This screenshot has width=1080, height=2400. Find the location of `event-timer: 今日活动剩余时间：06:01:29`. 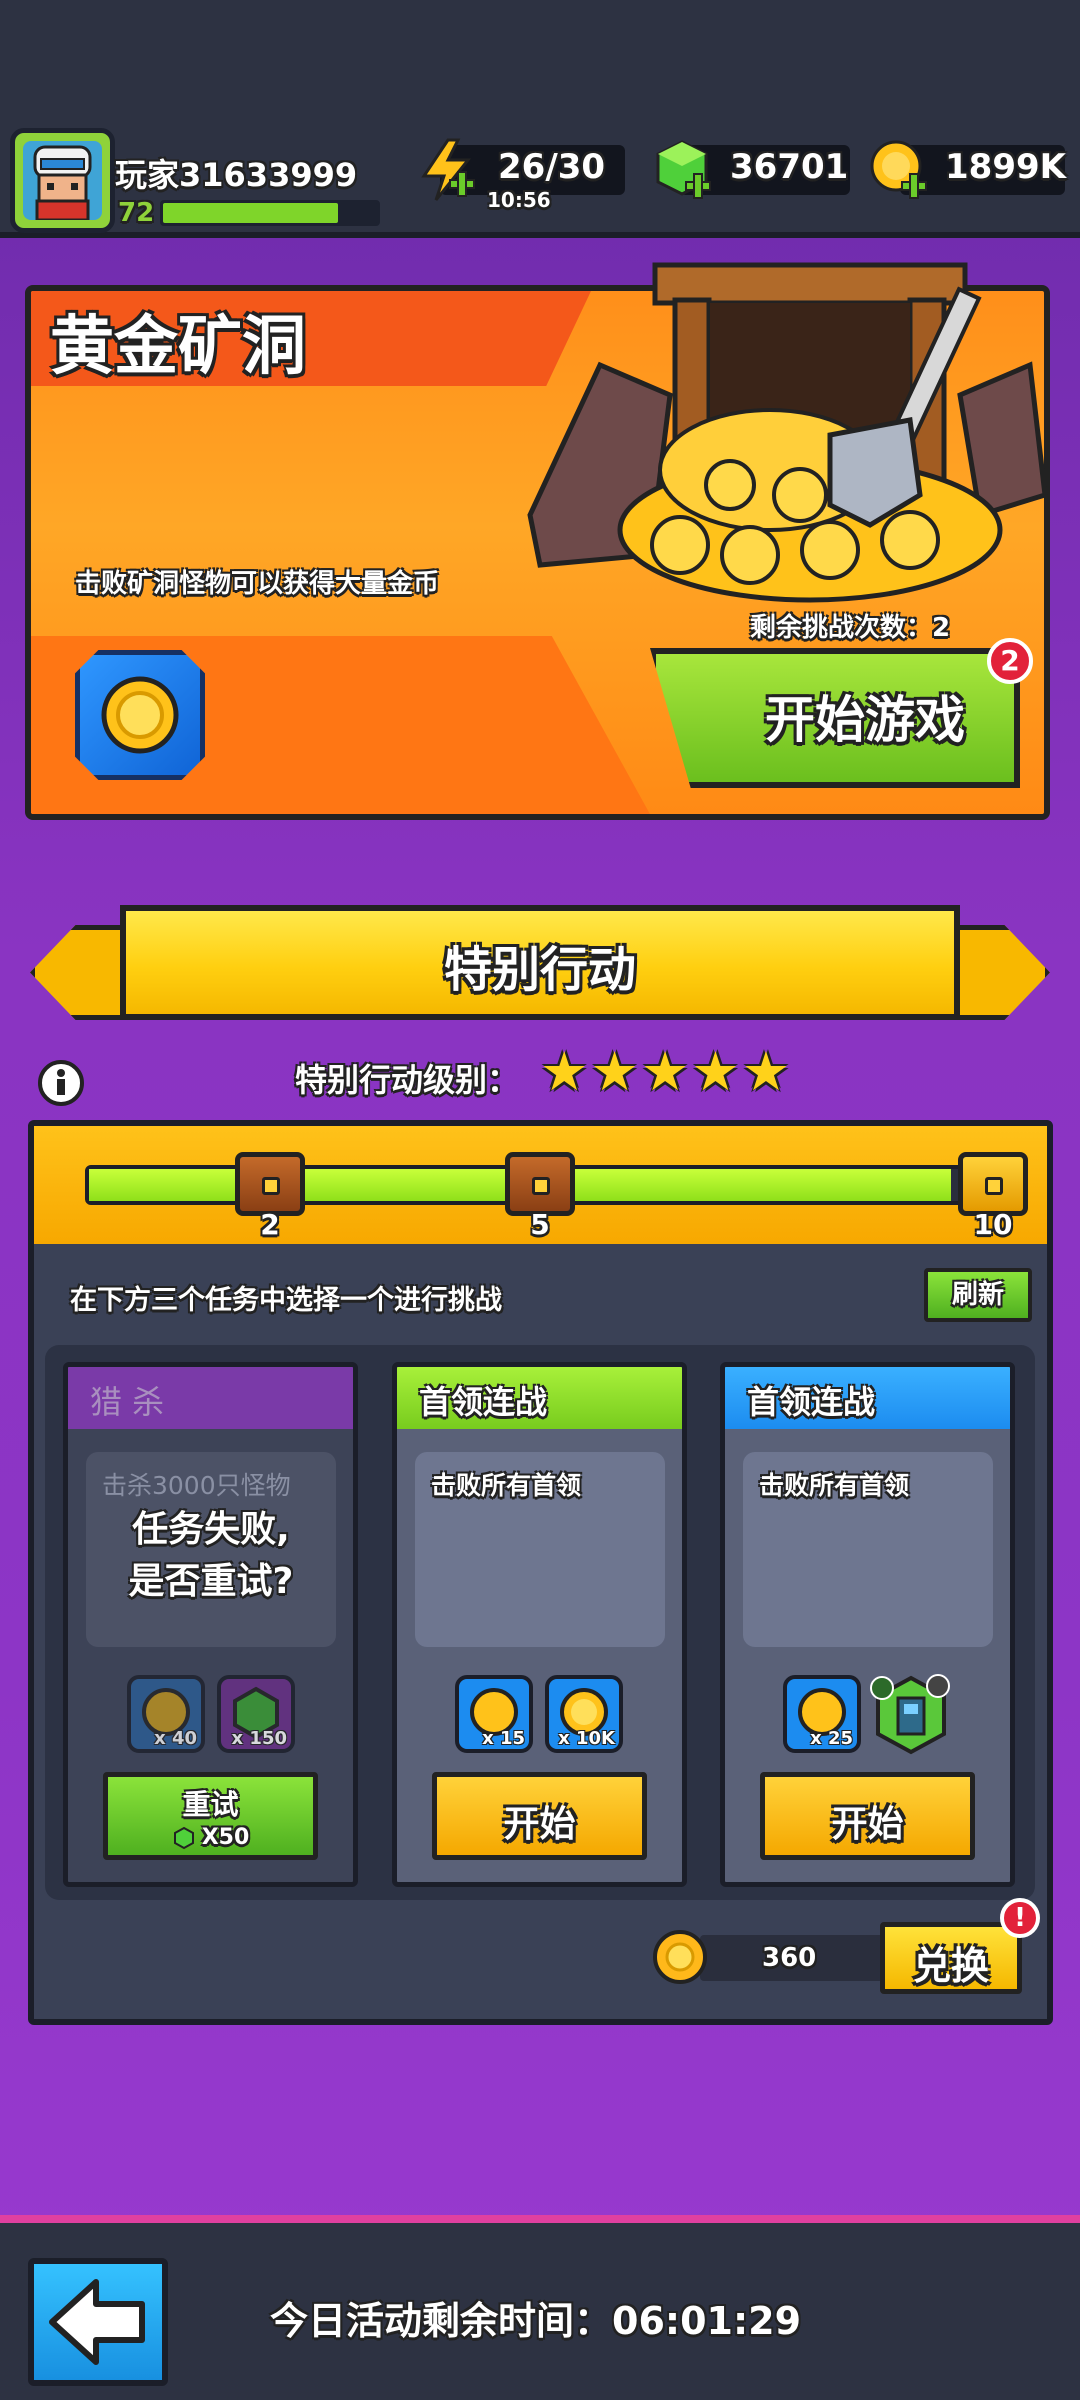

event-timer: 今日活动剩余时间：06:01:29 is located at coordinates (536, 2321).